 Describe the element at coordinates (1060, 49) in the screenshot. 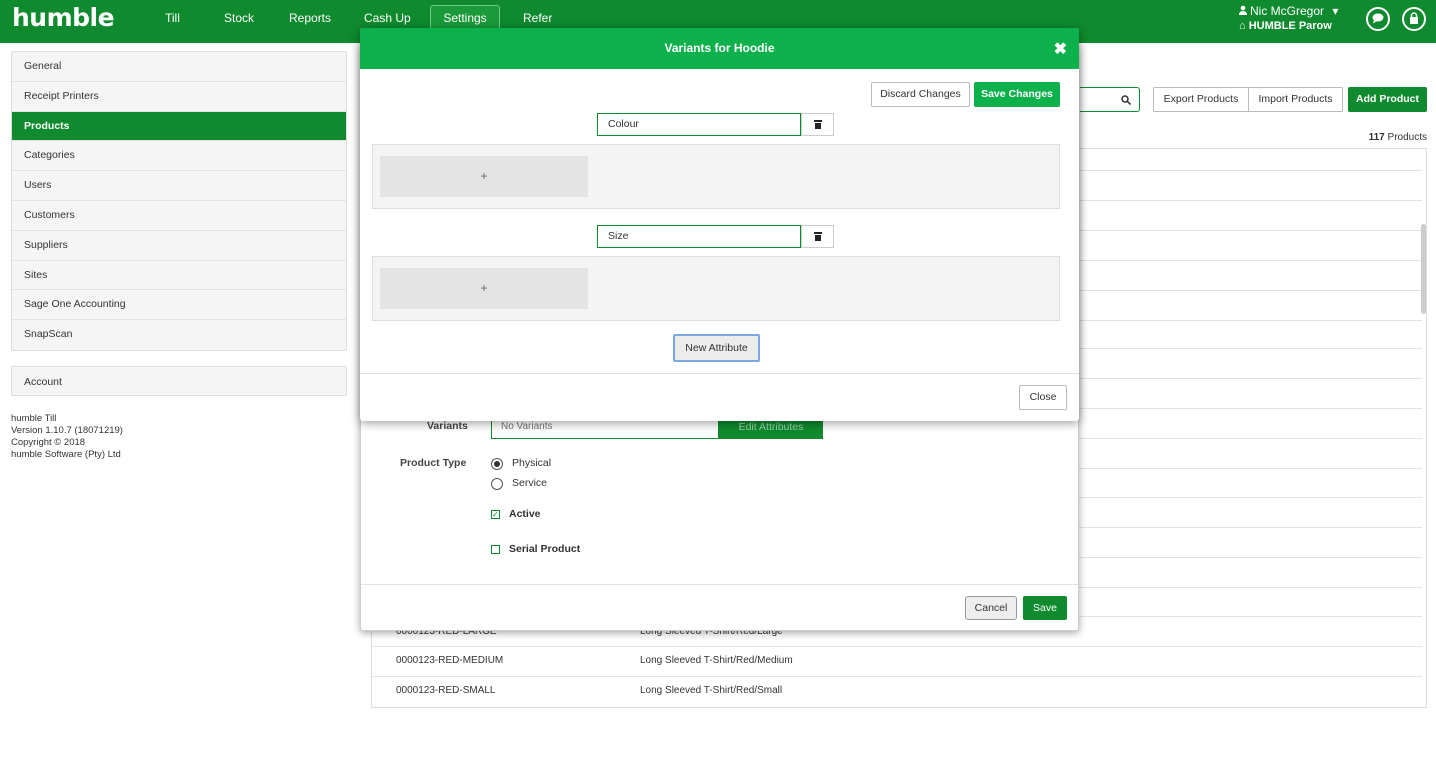

I see `close-icon: ✖` at that location.